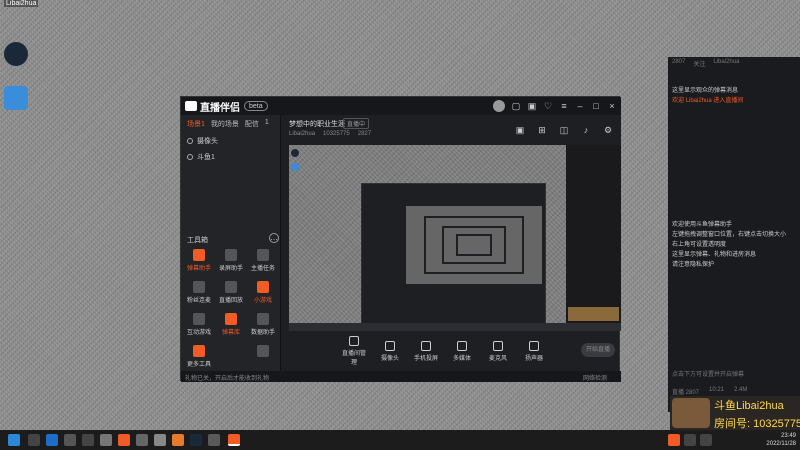 This screenshot has height=450, width=800. What do you see at coordinates (608, 130) in the screenshot?
I see `settings-icon: ⚙` at bounding box center [608, 130].